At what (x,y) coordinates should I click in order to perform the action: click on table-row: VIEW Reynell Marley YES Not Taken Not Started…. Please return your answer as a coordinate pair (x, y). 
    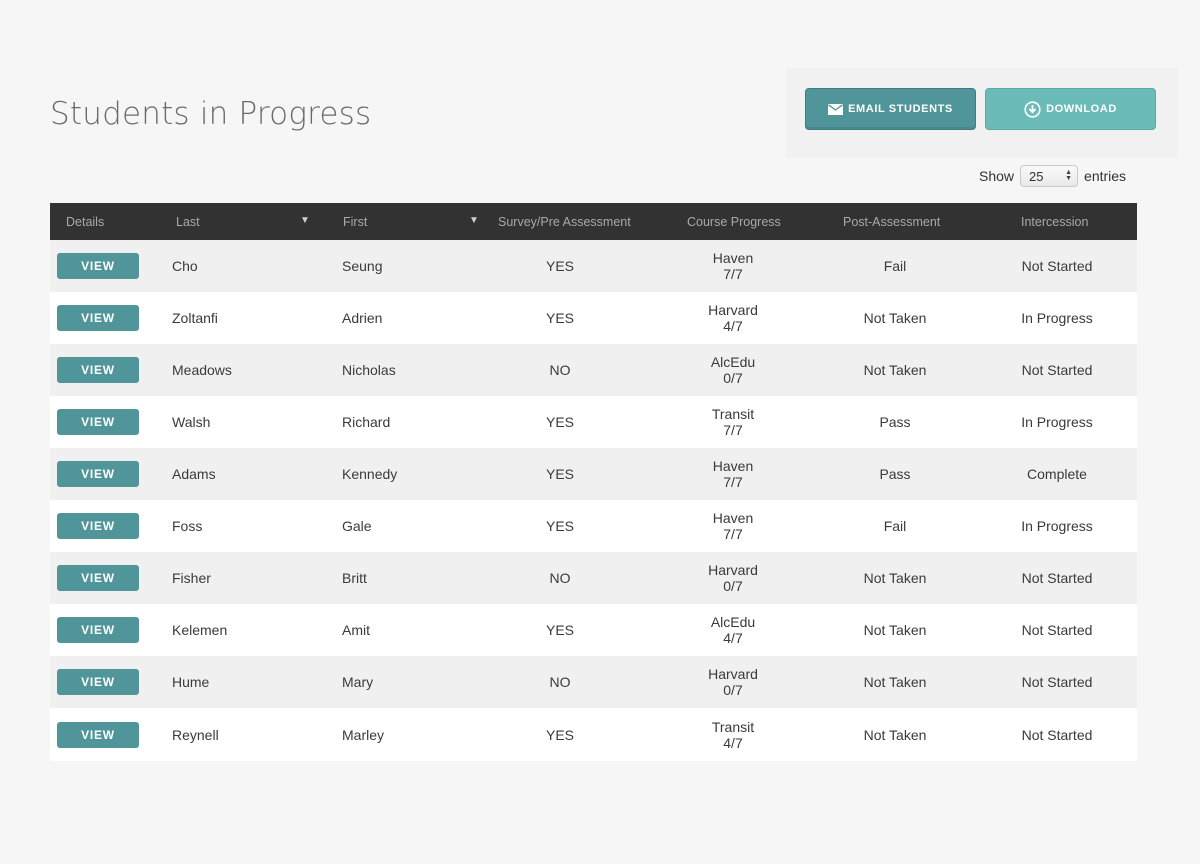
    Looking at the image, I should click on (593, 734).